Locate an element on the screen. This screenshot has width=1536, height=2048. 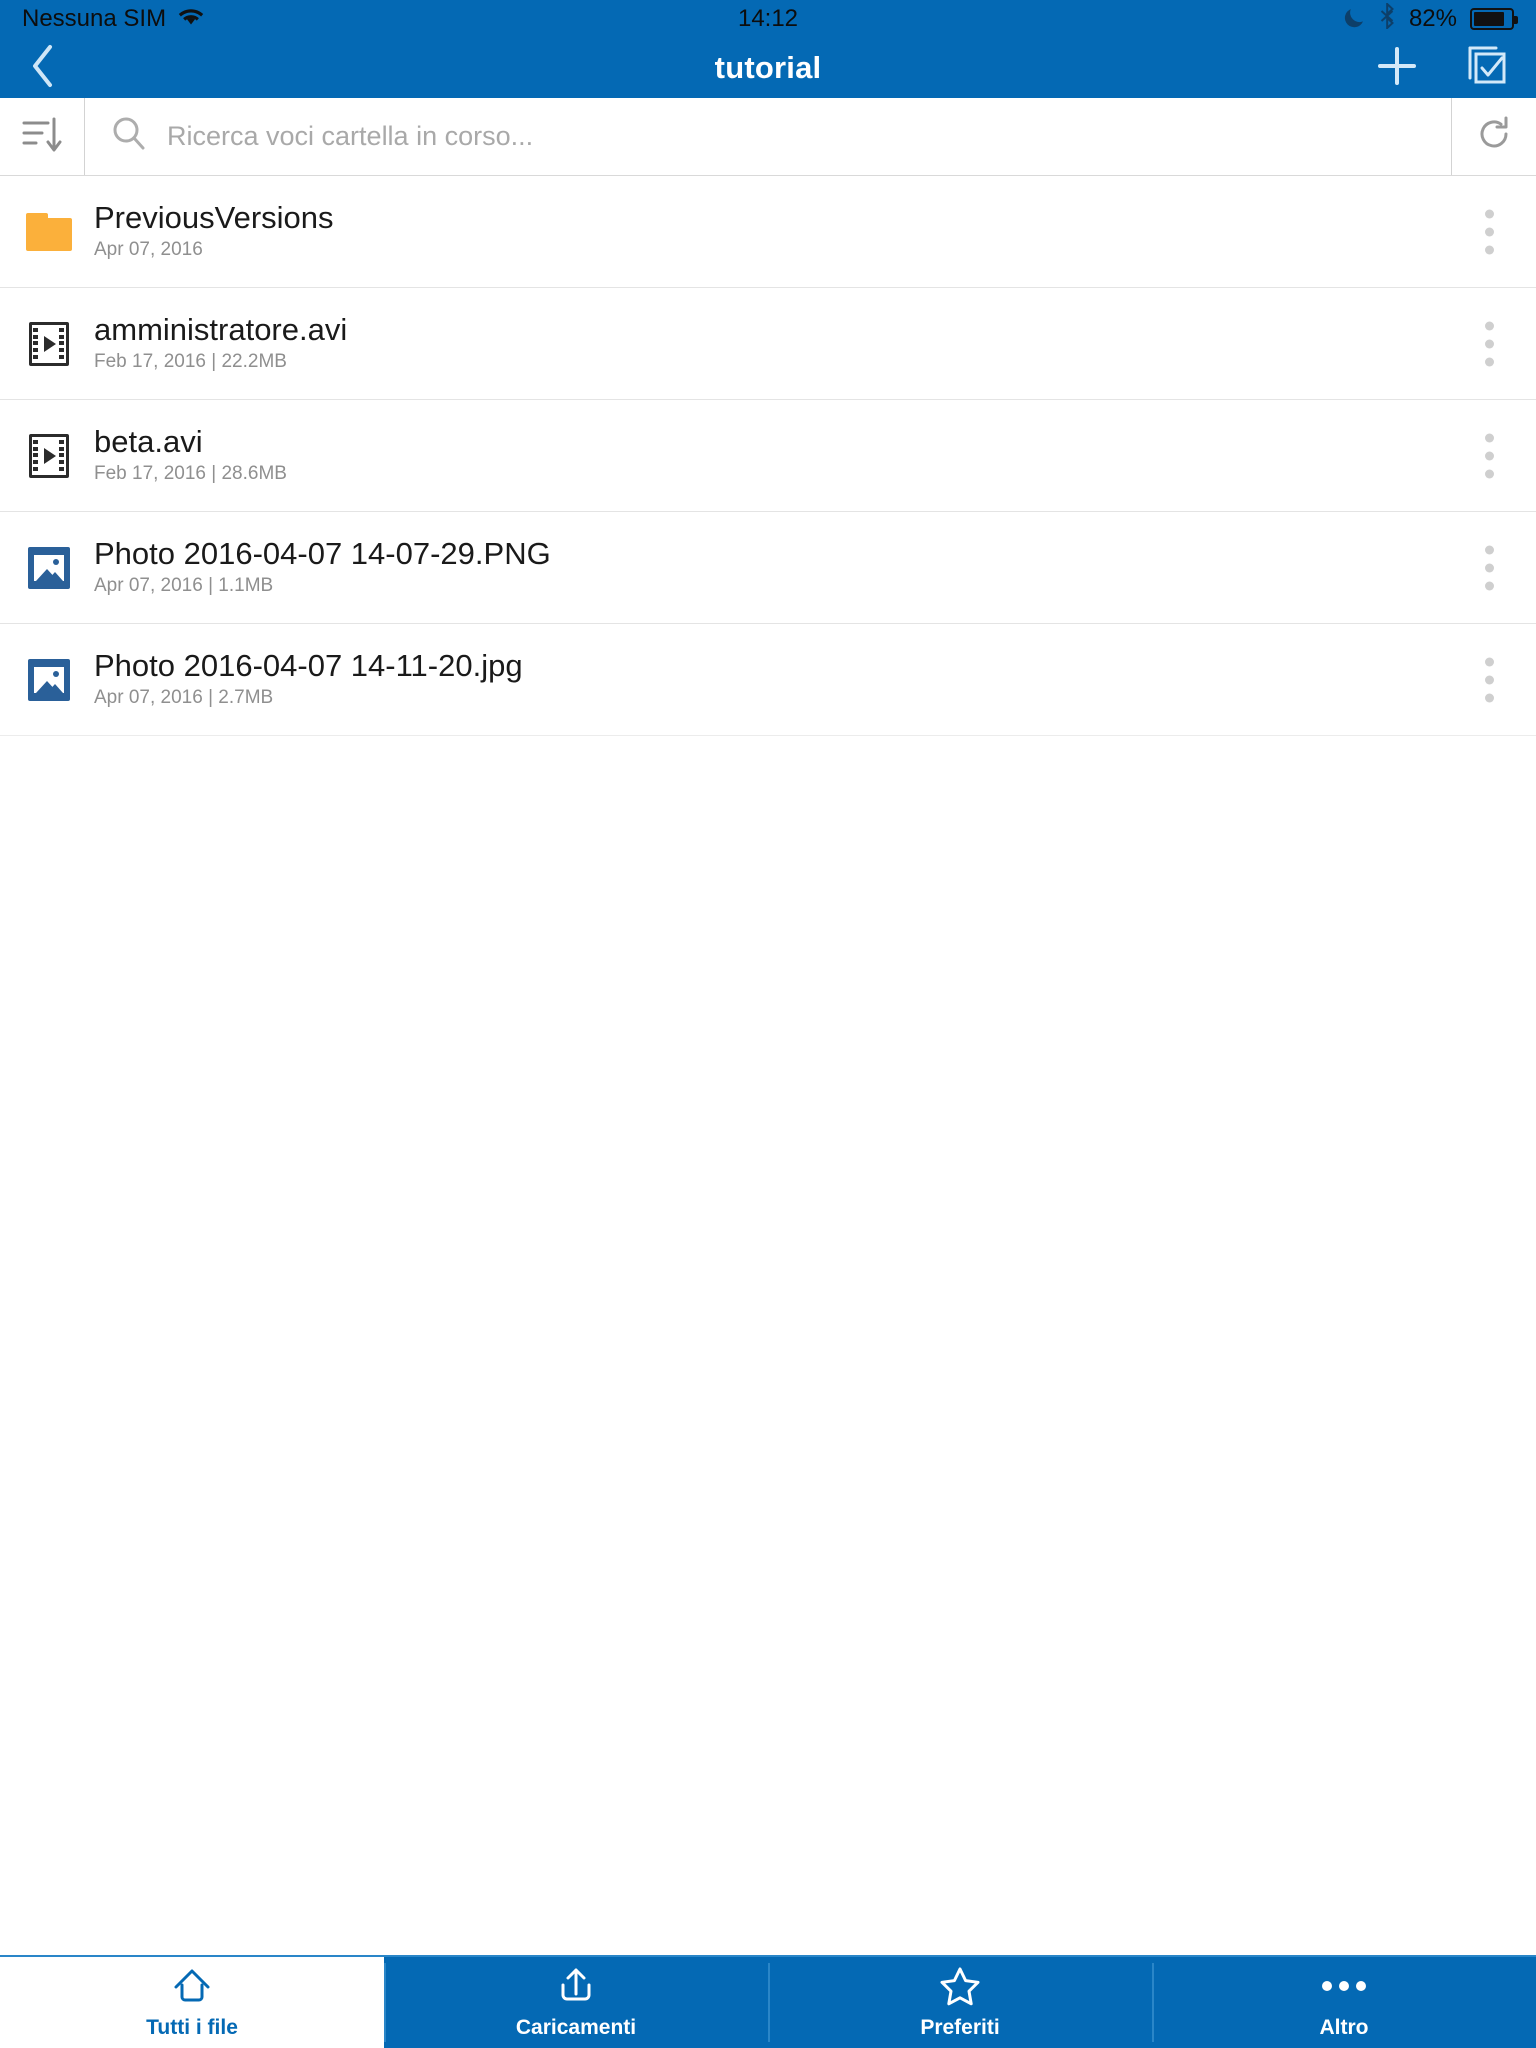
tab-more: Altro is located at coordinates (1344, 2002).